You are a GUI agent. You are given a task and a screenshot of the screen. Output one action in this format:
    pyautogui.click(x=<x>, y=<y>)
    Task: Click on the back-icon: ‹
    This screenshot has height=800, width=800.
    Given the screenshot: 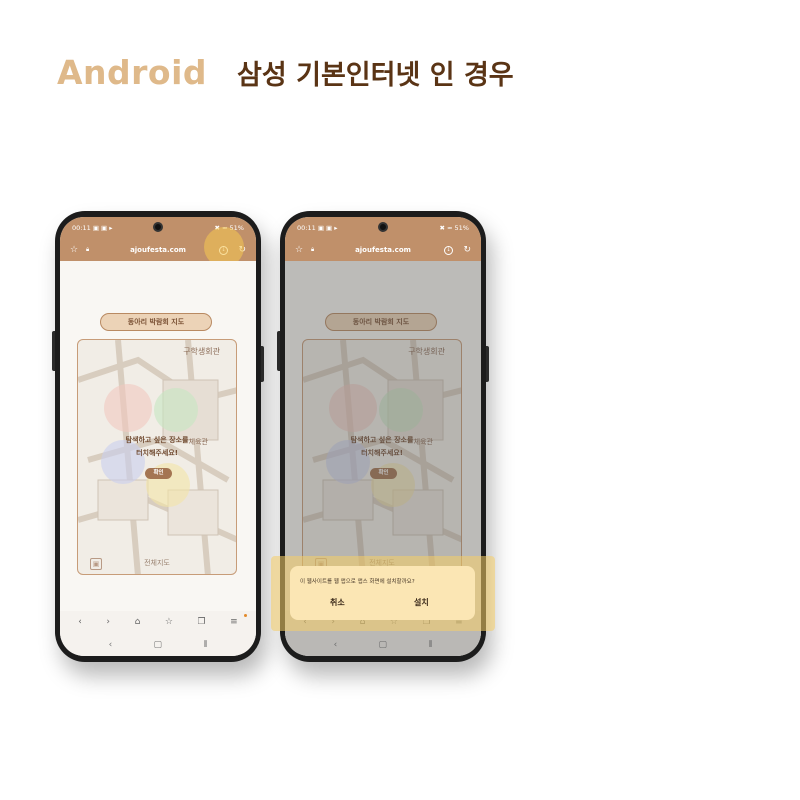 What is the action you would take?
    pyautogui.click(x=80, y=622)
    